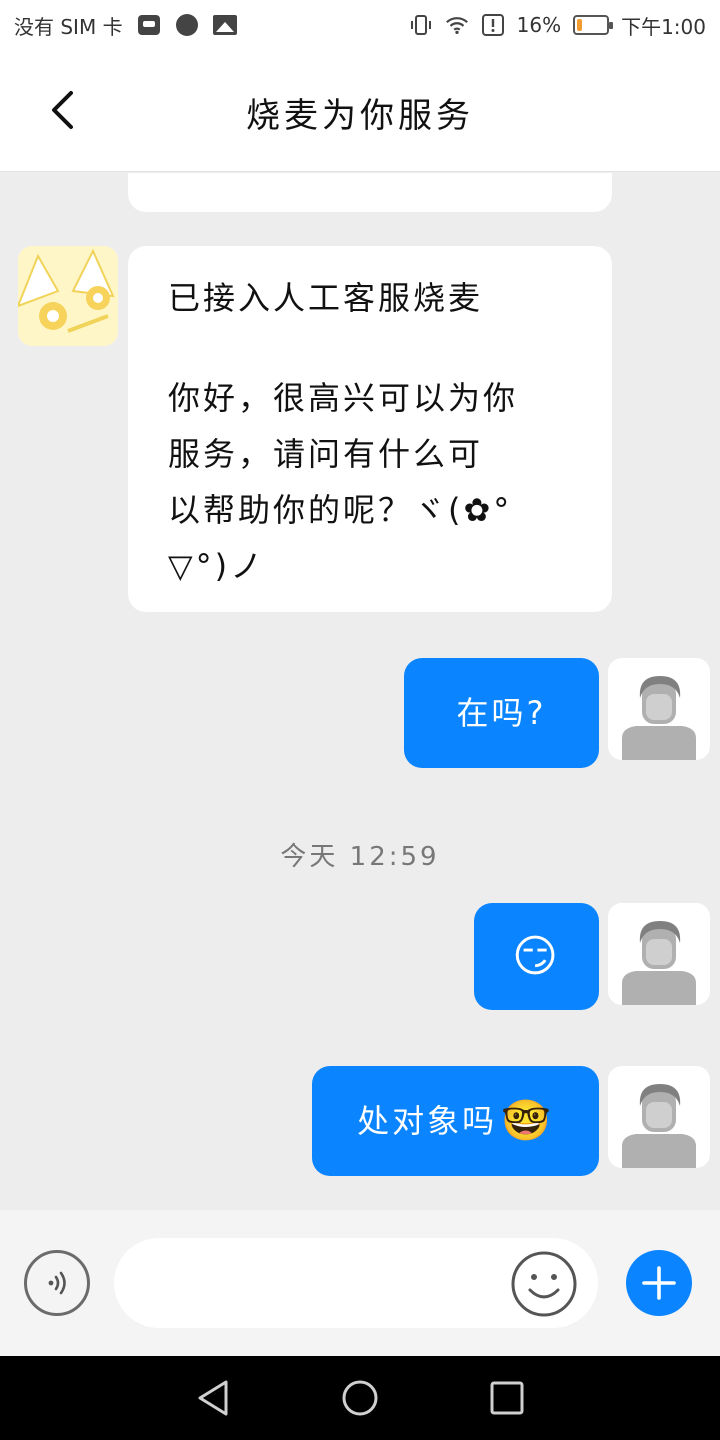 The height and width of the screenshot is (1440, 720). Describe the element at coordinates (493, 25) in the screenshot. I see `alert-icon` at that location.